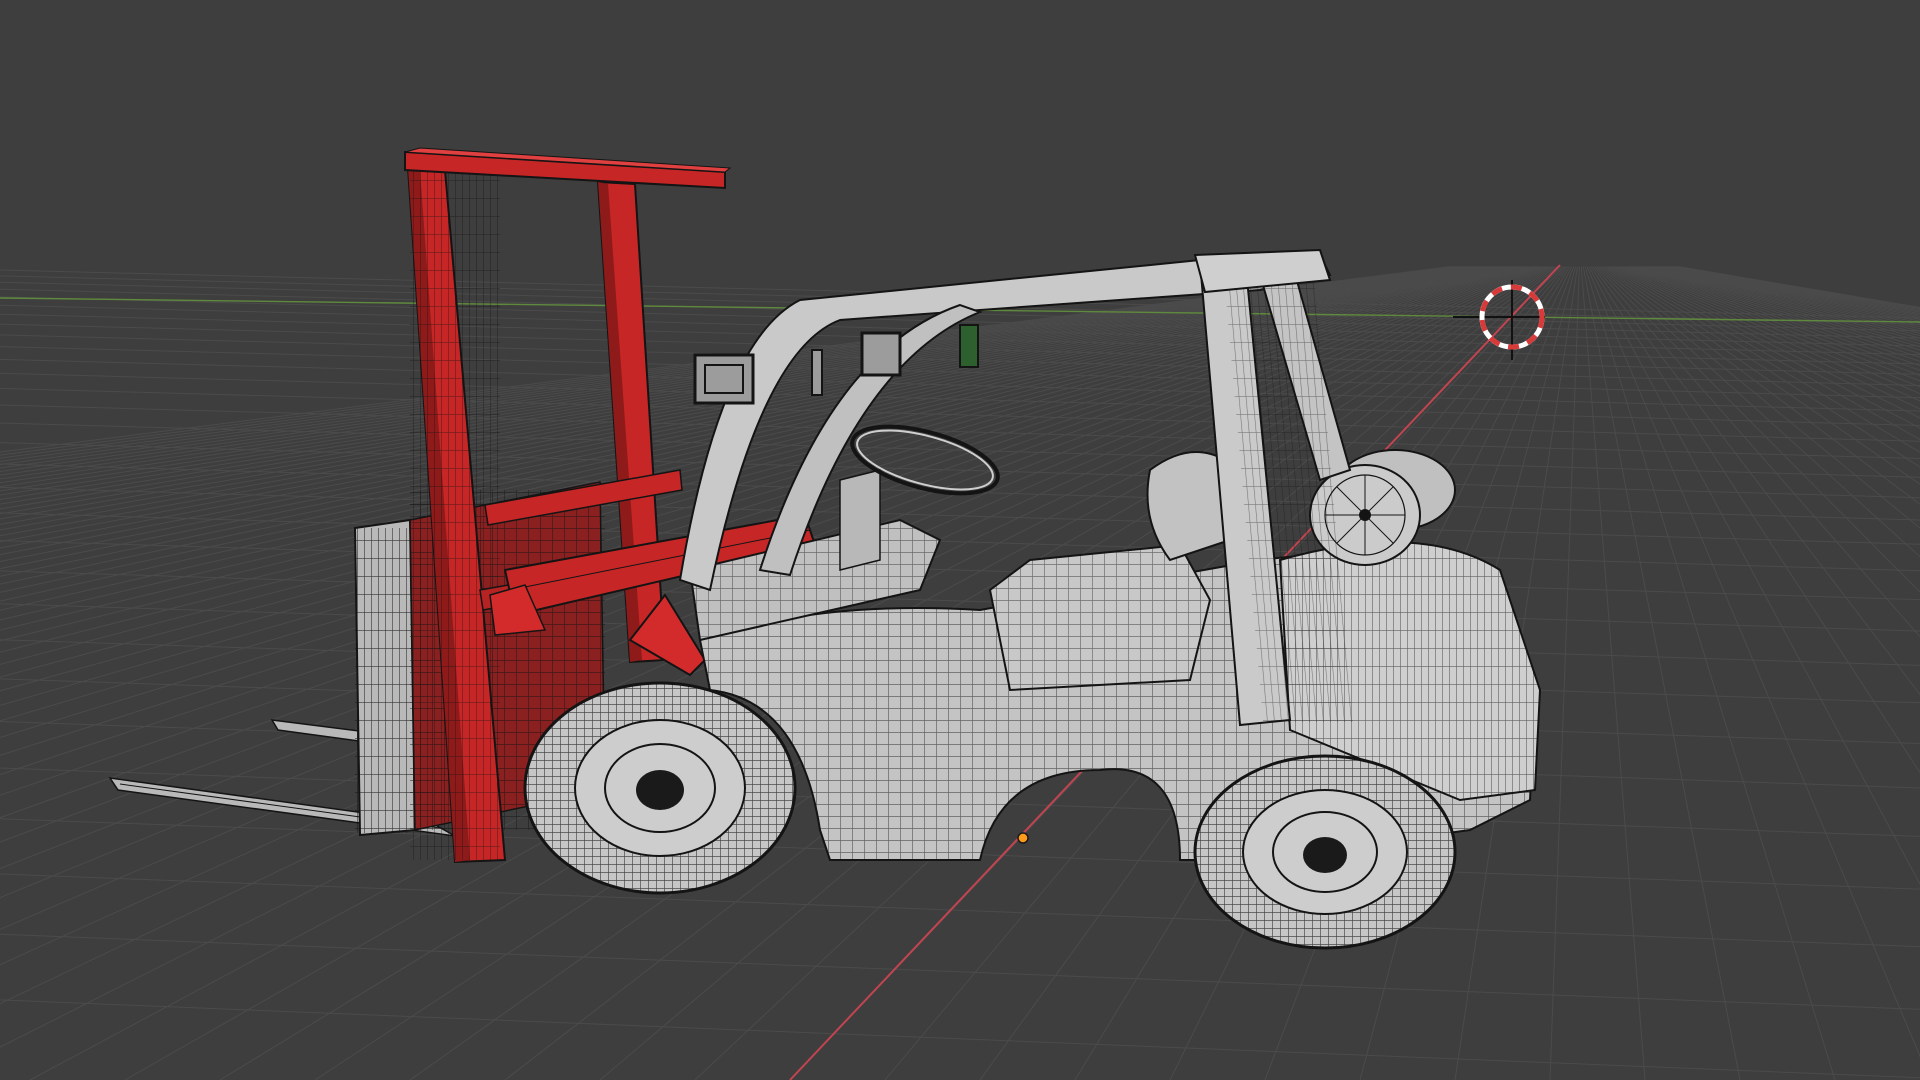 The width and height of the screenshot is (1920, 1080). Describe the element at coordinates (1023, 838) in the screenshot. I see `object-origin-icon` at that location.